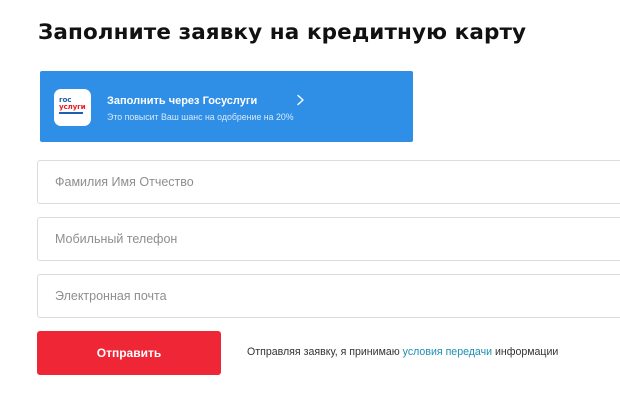 The height and width of the screenshot is (396, 620). What do you see at coordinates (325, 352) in the screenshot?
I see `consent-prefix: Отправляя заявку, я принимаю` at bounding box center [325, 352].